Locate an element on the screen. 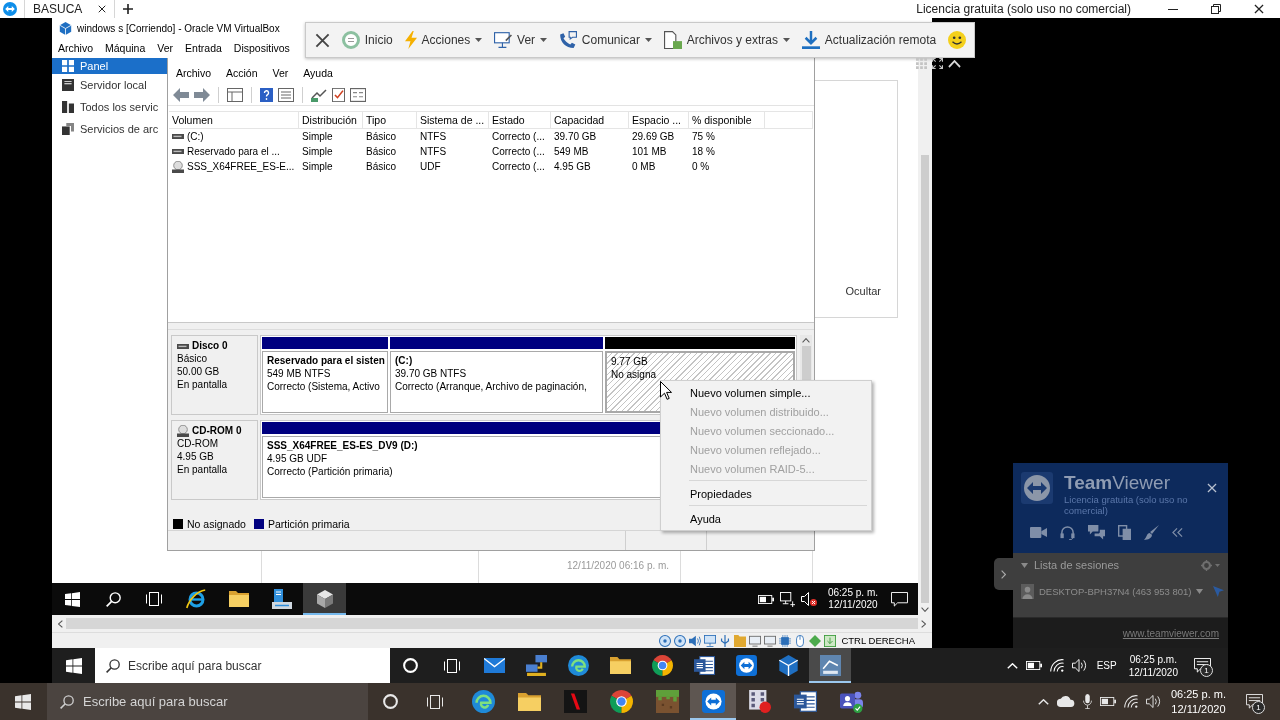 Image resolution: width=1280 pixels, height=720 pixels. menu-item: Acción is located at coordinates (242, 73).